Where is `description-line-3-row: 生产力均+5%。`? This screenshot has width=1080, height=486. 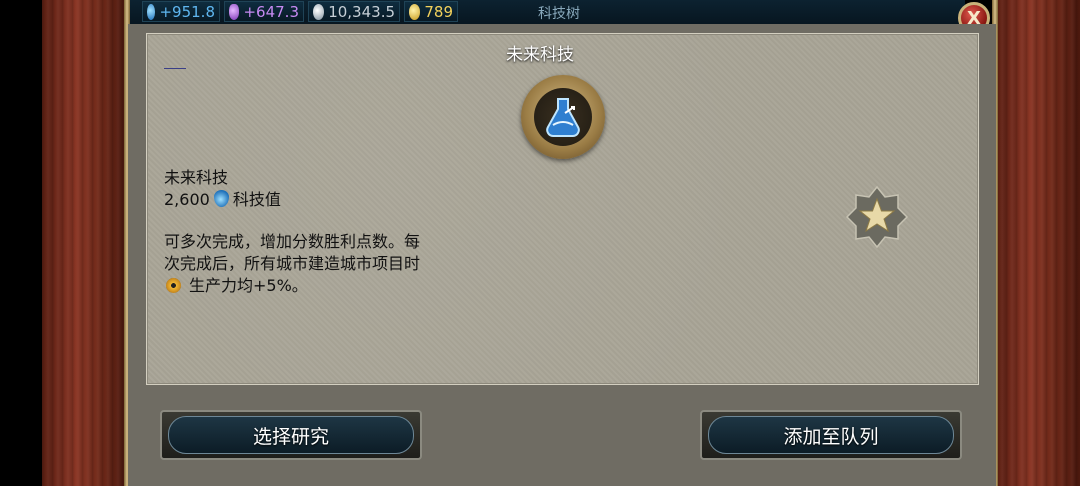
description-line-3-row: 生产力均+5%。 is located at coordinates (236, 286).